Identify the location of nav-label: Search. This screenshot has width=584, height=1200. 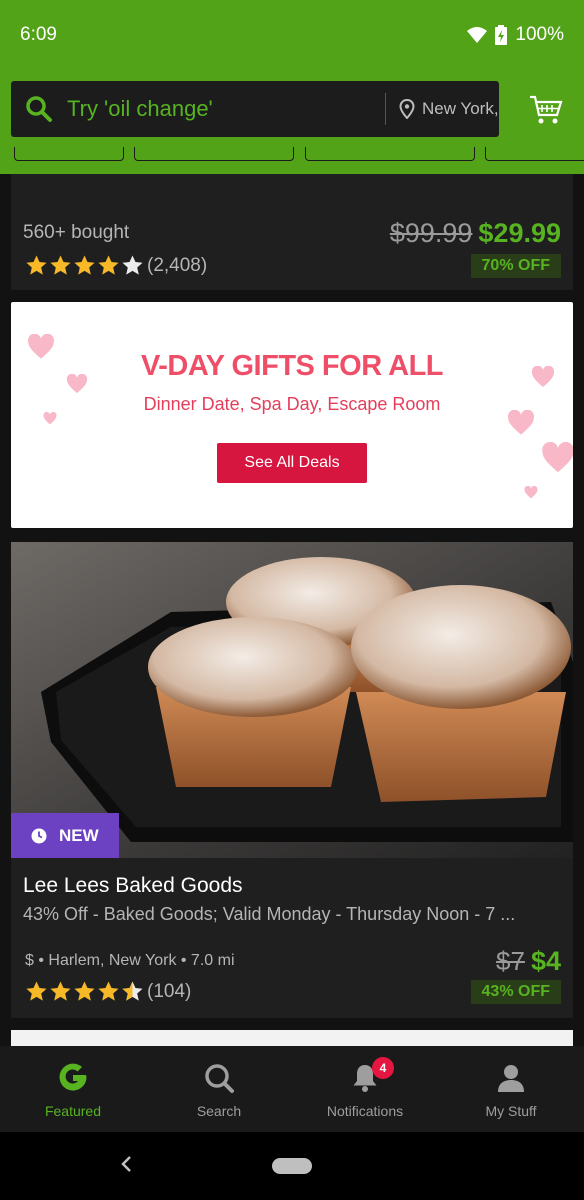
(219, 1111).